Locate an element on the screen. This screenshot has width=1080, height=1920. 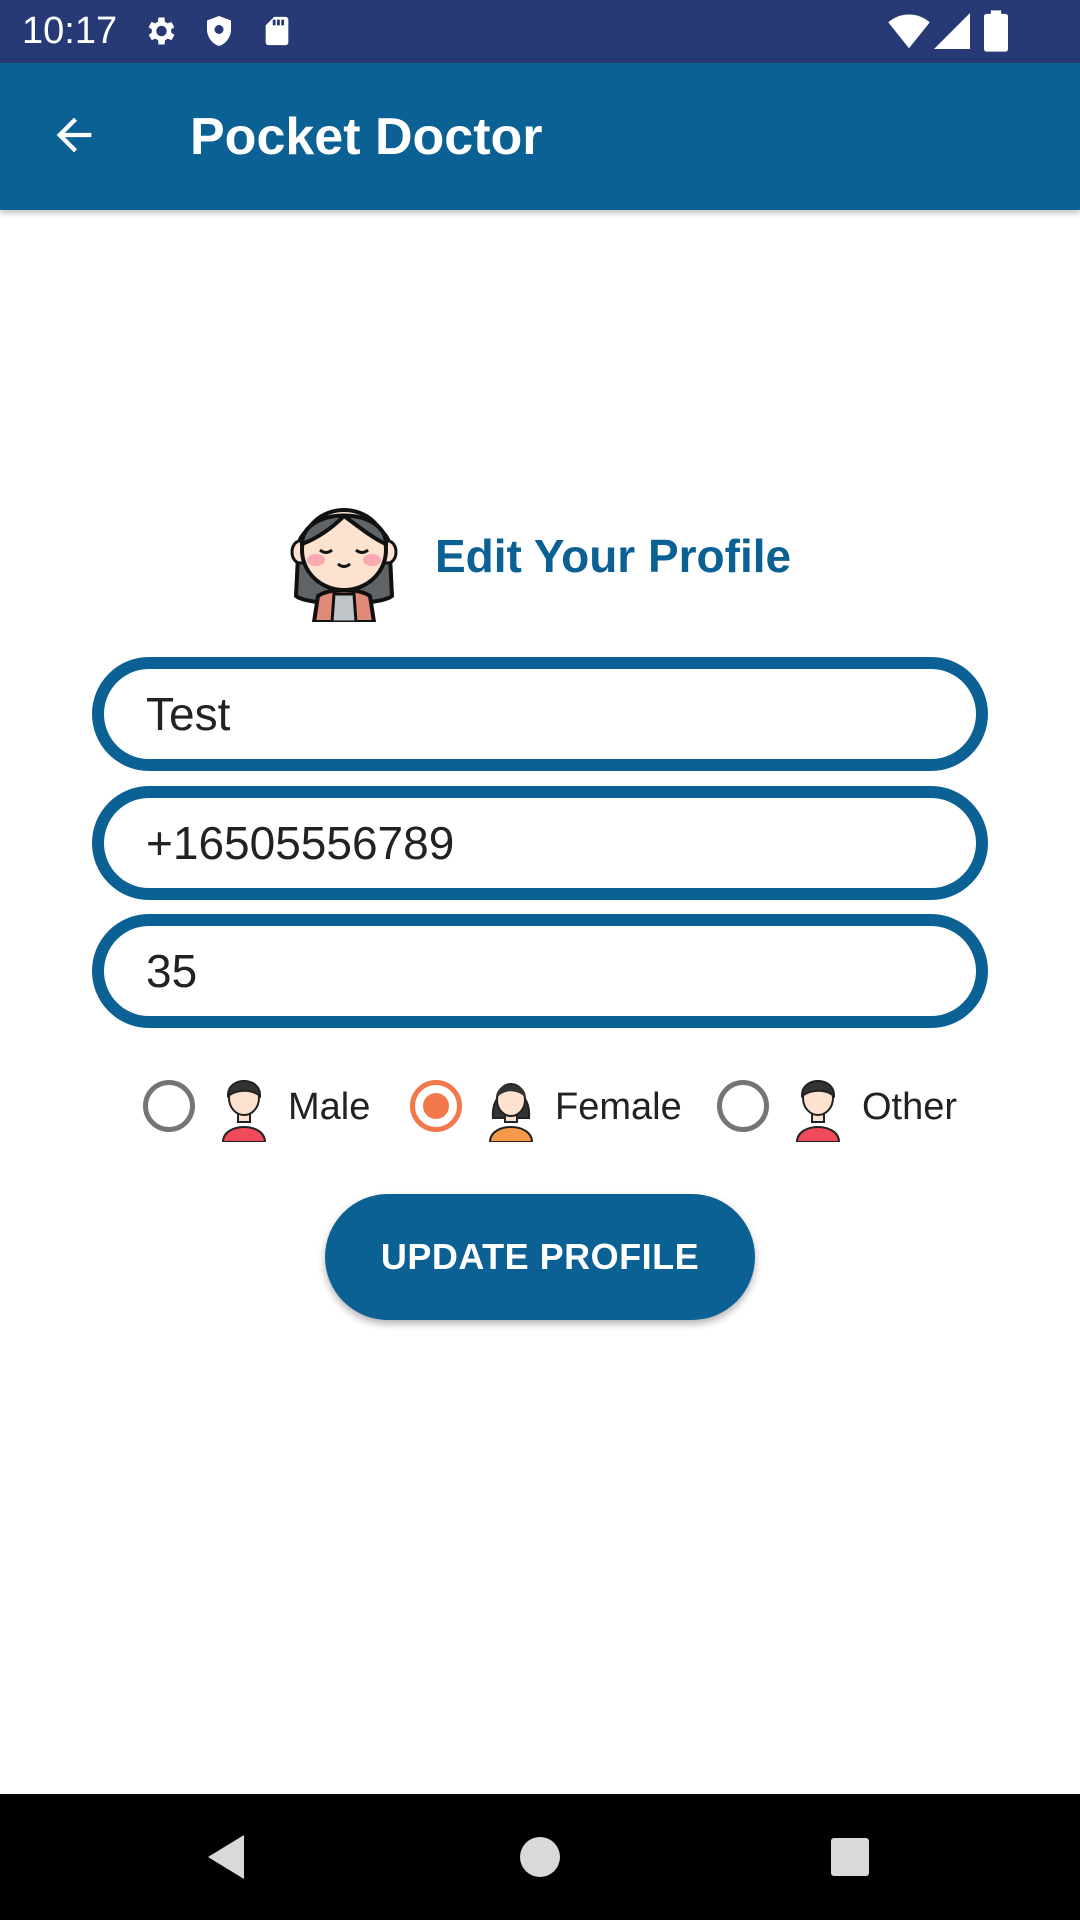
status-bar: 10:17 is located at coordinates (540, 31).